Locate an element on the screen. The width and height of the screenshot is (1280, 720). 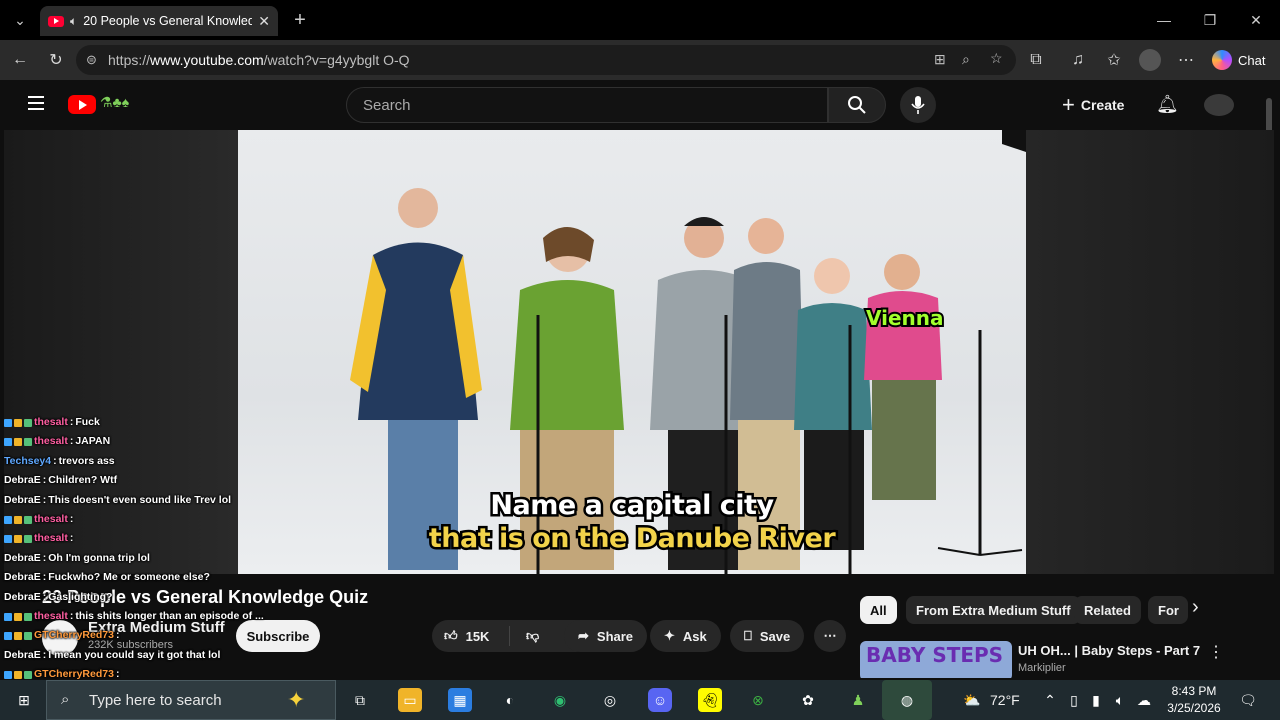
answer-overlay-text: Vienna is located at coordinates (905, 318).